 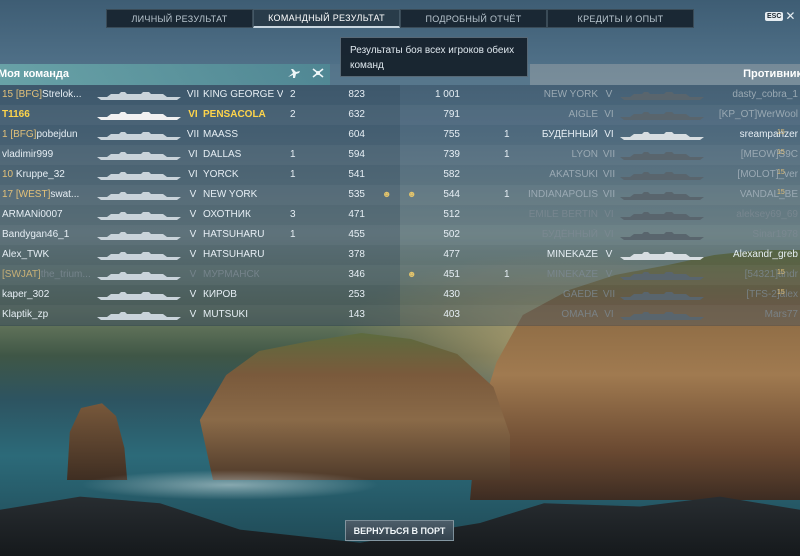 What do you see at coordinates (451, 294) in the screenshot?
I see `enemy-base-exp: 430` at bounding box center [451, 294].